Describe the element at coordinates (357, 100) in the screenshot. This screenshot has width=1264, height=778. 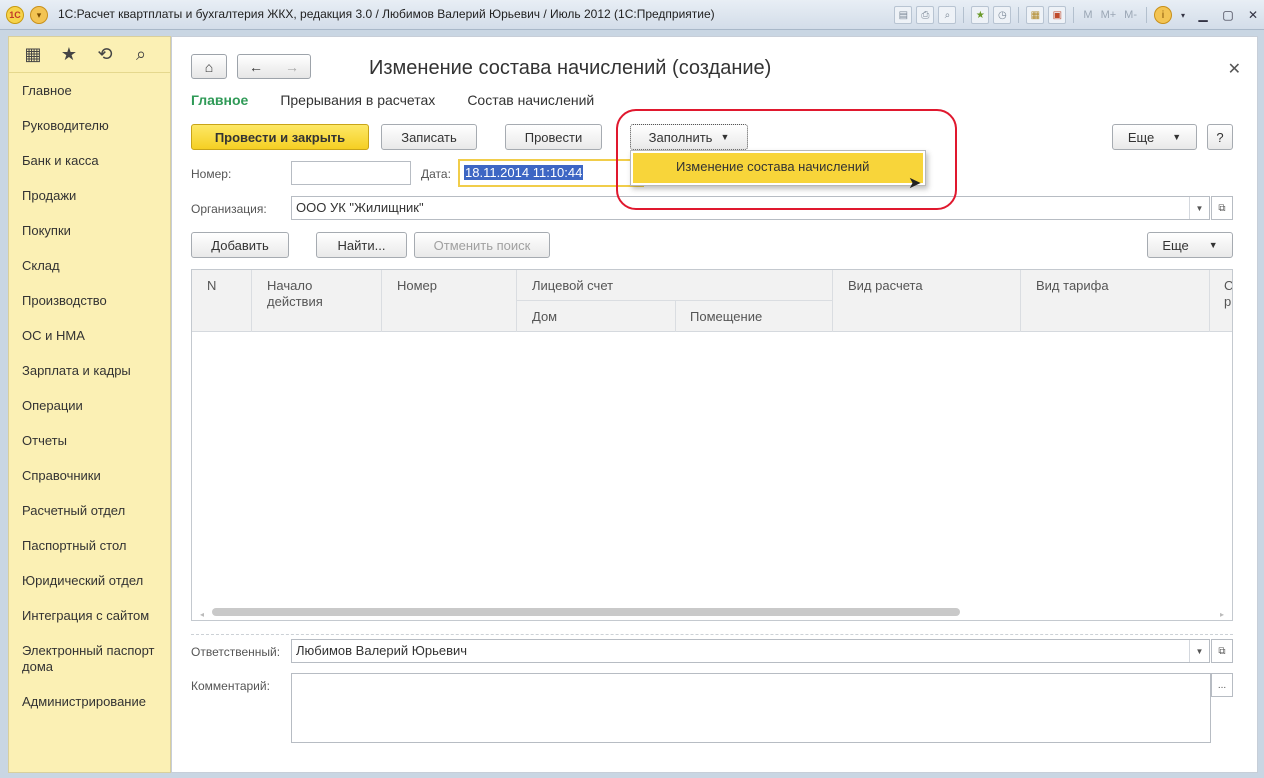
I see `tab-interruptions: Прерывания в расчетах` at that location.